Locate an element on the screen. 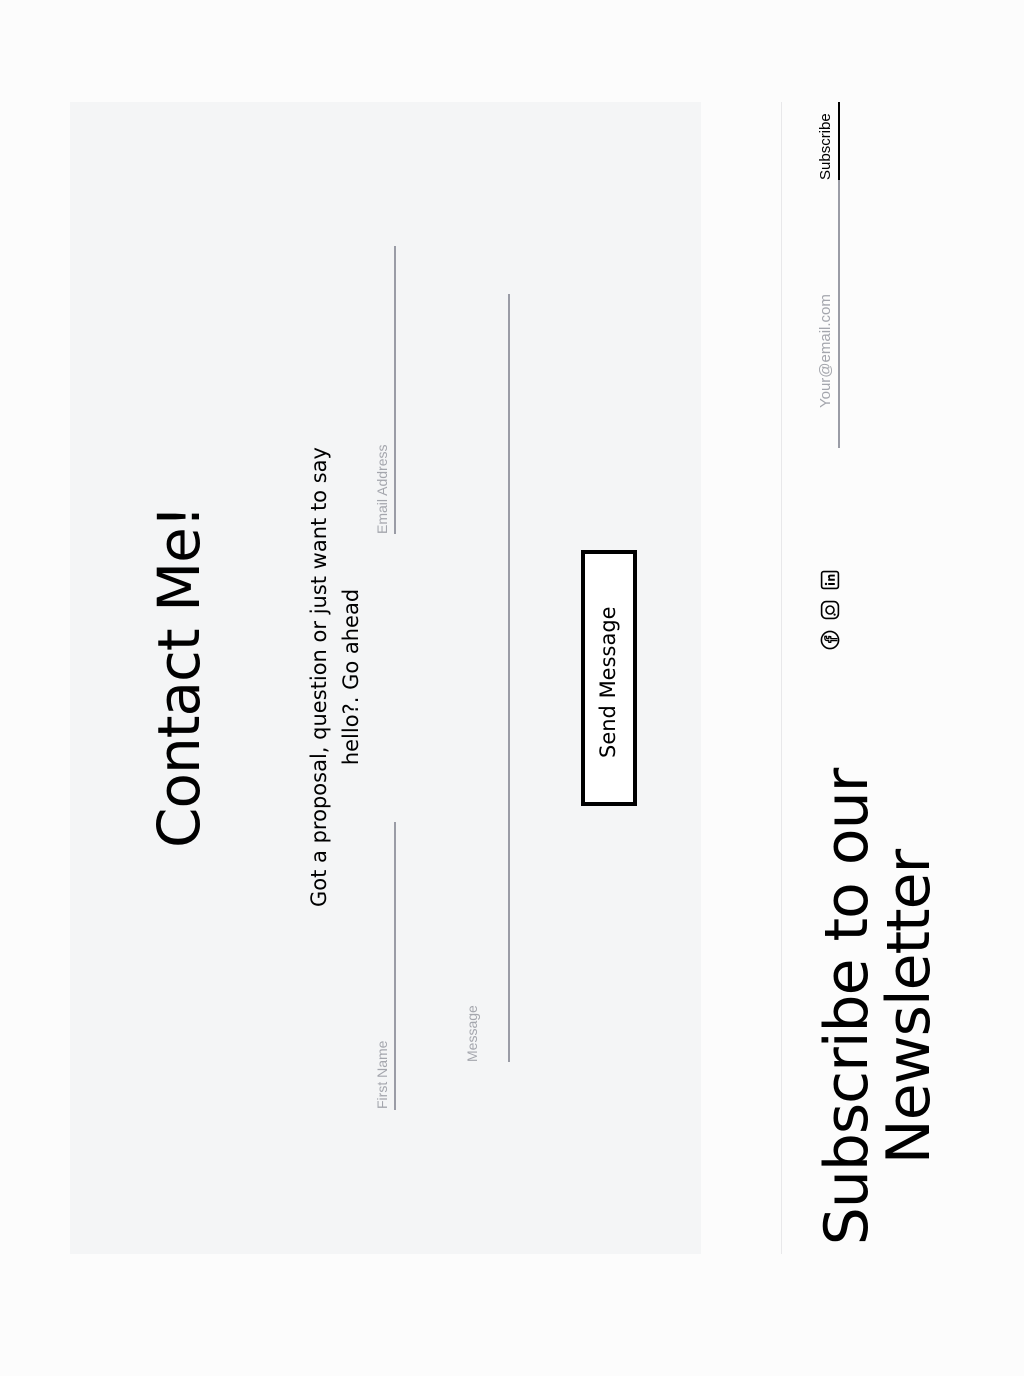 Image resolution: width=1024 pixels, height=1376 pixels. message-underline is located at coordinates (509, 678).